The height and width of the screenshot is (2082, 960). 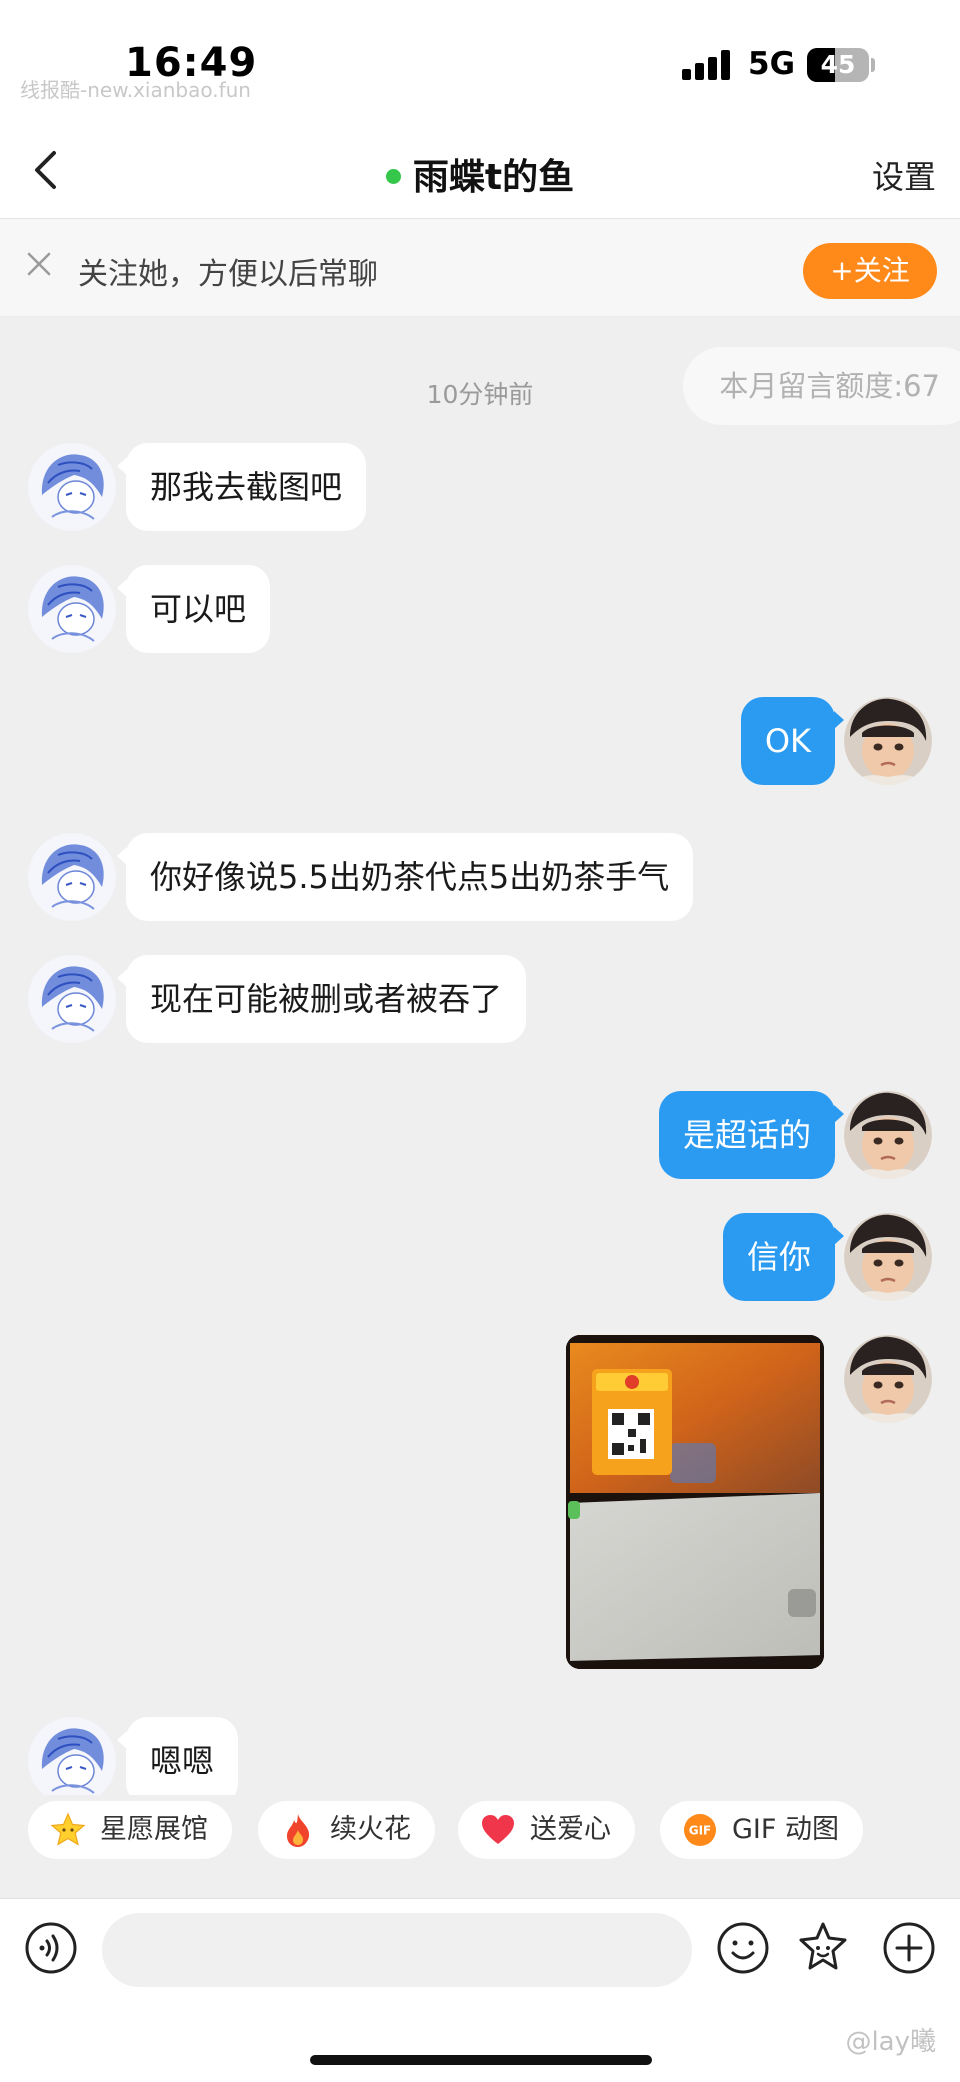 I want to click on incoming-message-bubble: 你好像说5.5出奶茶代点5出奶茶手气, so click(x=405, y=877).